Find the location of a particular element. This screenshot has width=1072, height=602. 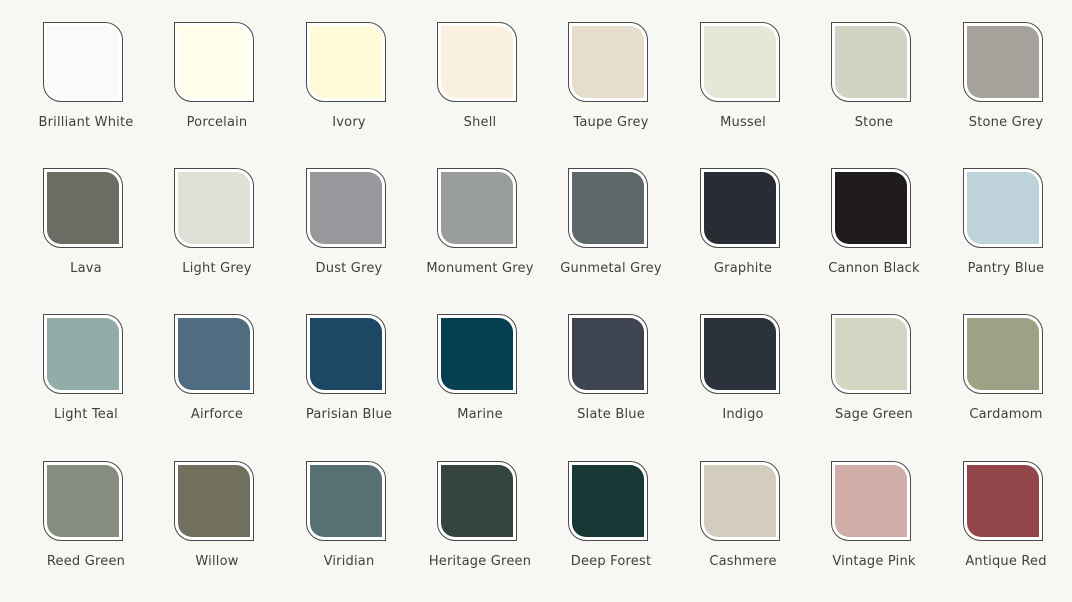

swatch-light-grey: Light Grey is located at coordinates (217, 238).